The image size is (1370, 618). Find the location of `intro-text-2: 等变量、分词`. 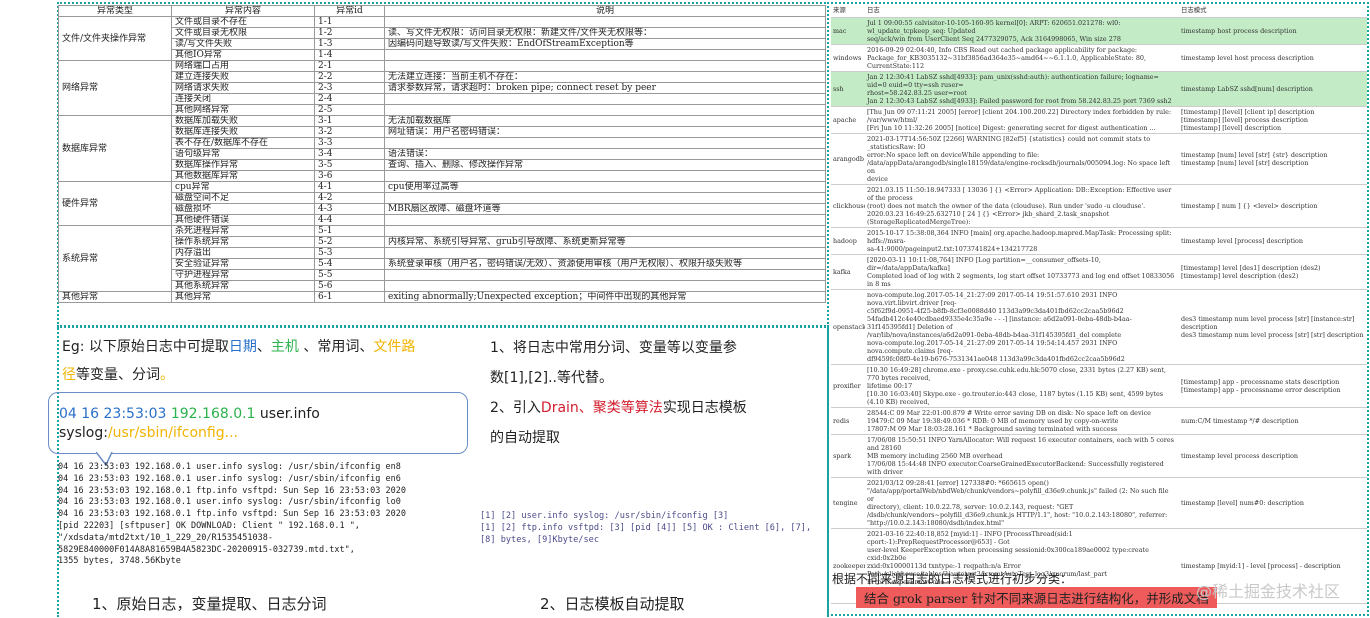

intro-text-2: 等变量、分词 is located at coordinates (118, 375).